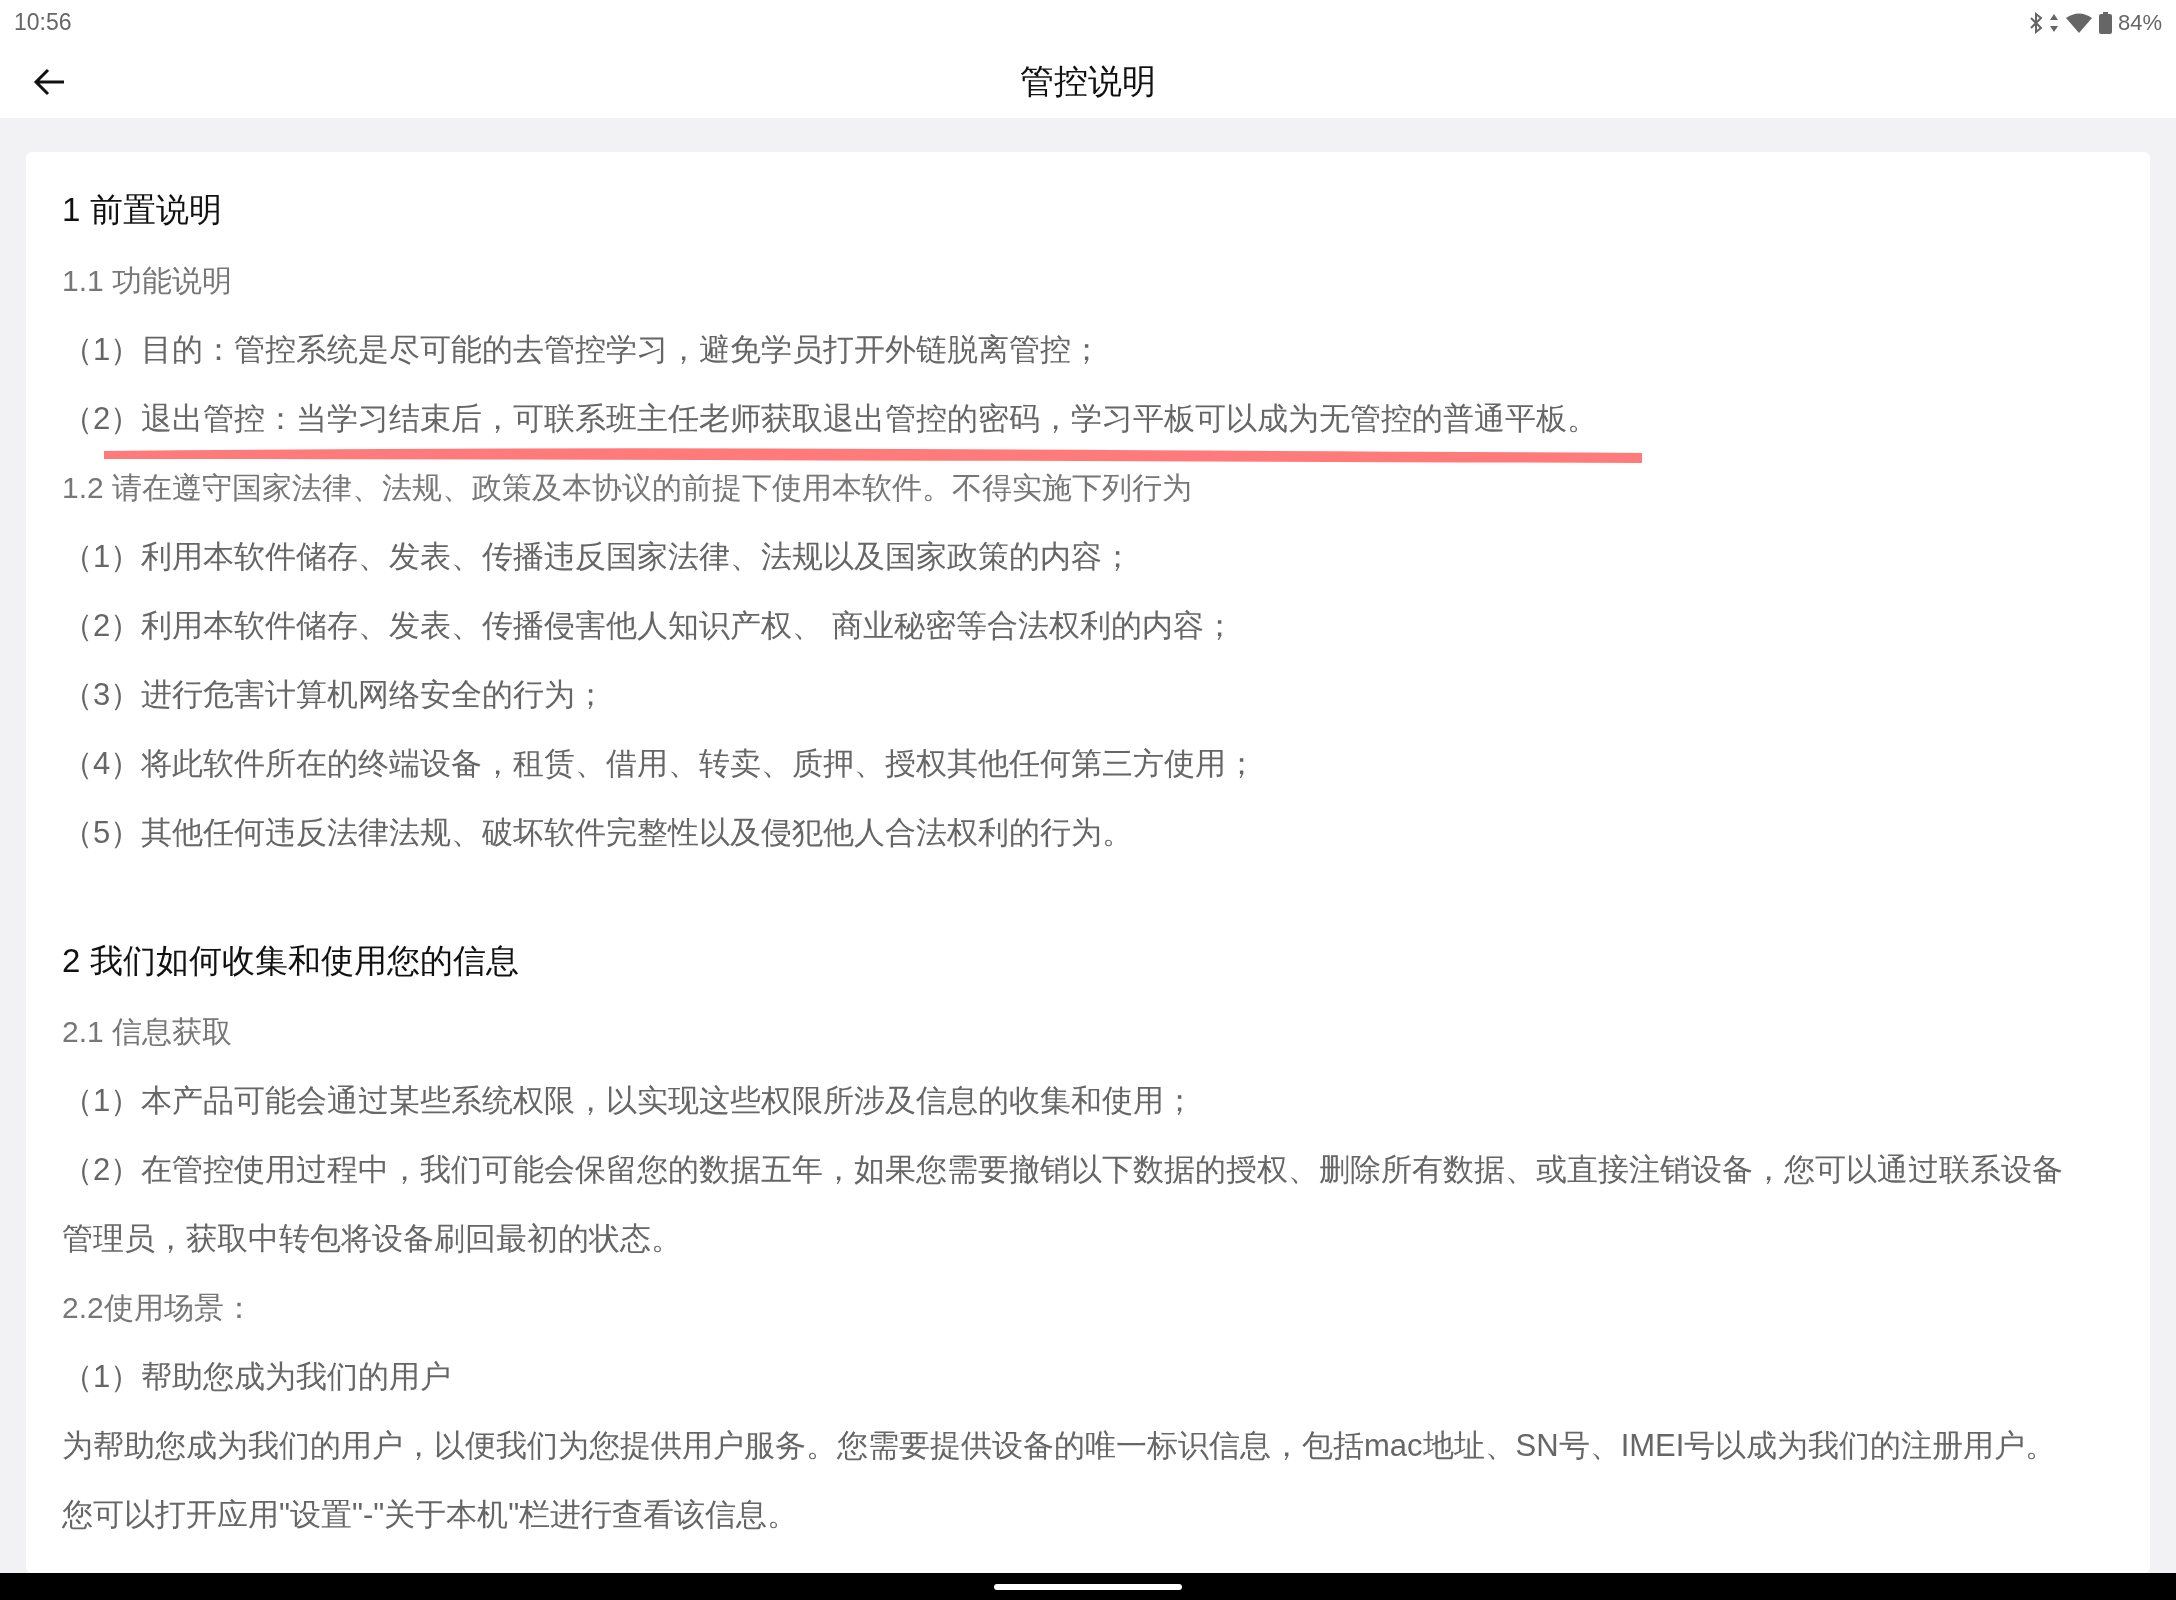 The height and width of the screenshot is (1600, 2176). Describe the element at coordinates (2035, 22) in the screenshot. I see `bluetooth-icon` at that location.